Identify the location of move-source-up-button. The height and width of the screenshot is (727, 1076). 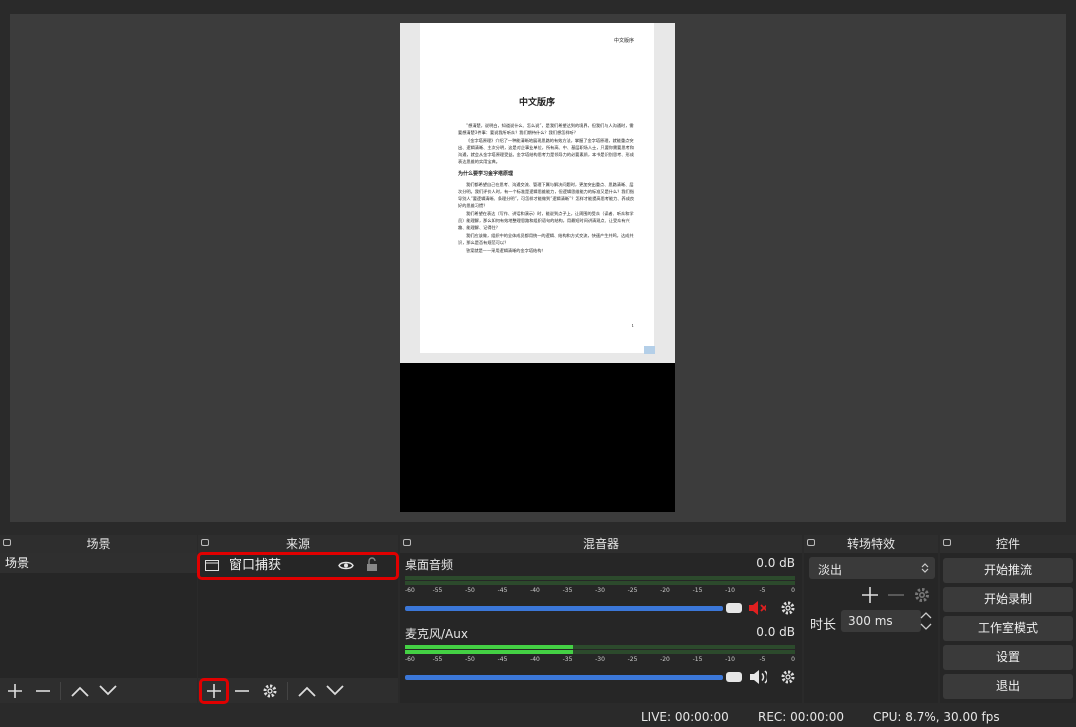
(307, 691).